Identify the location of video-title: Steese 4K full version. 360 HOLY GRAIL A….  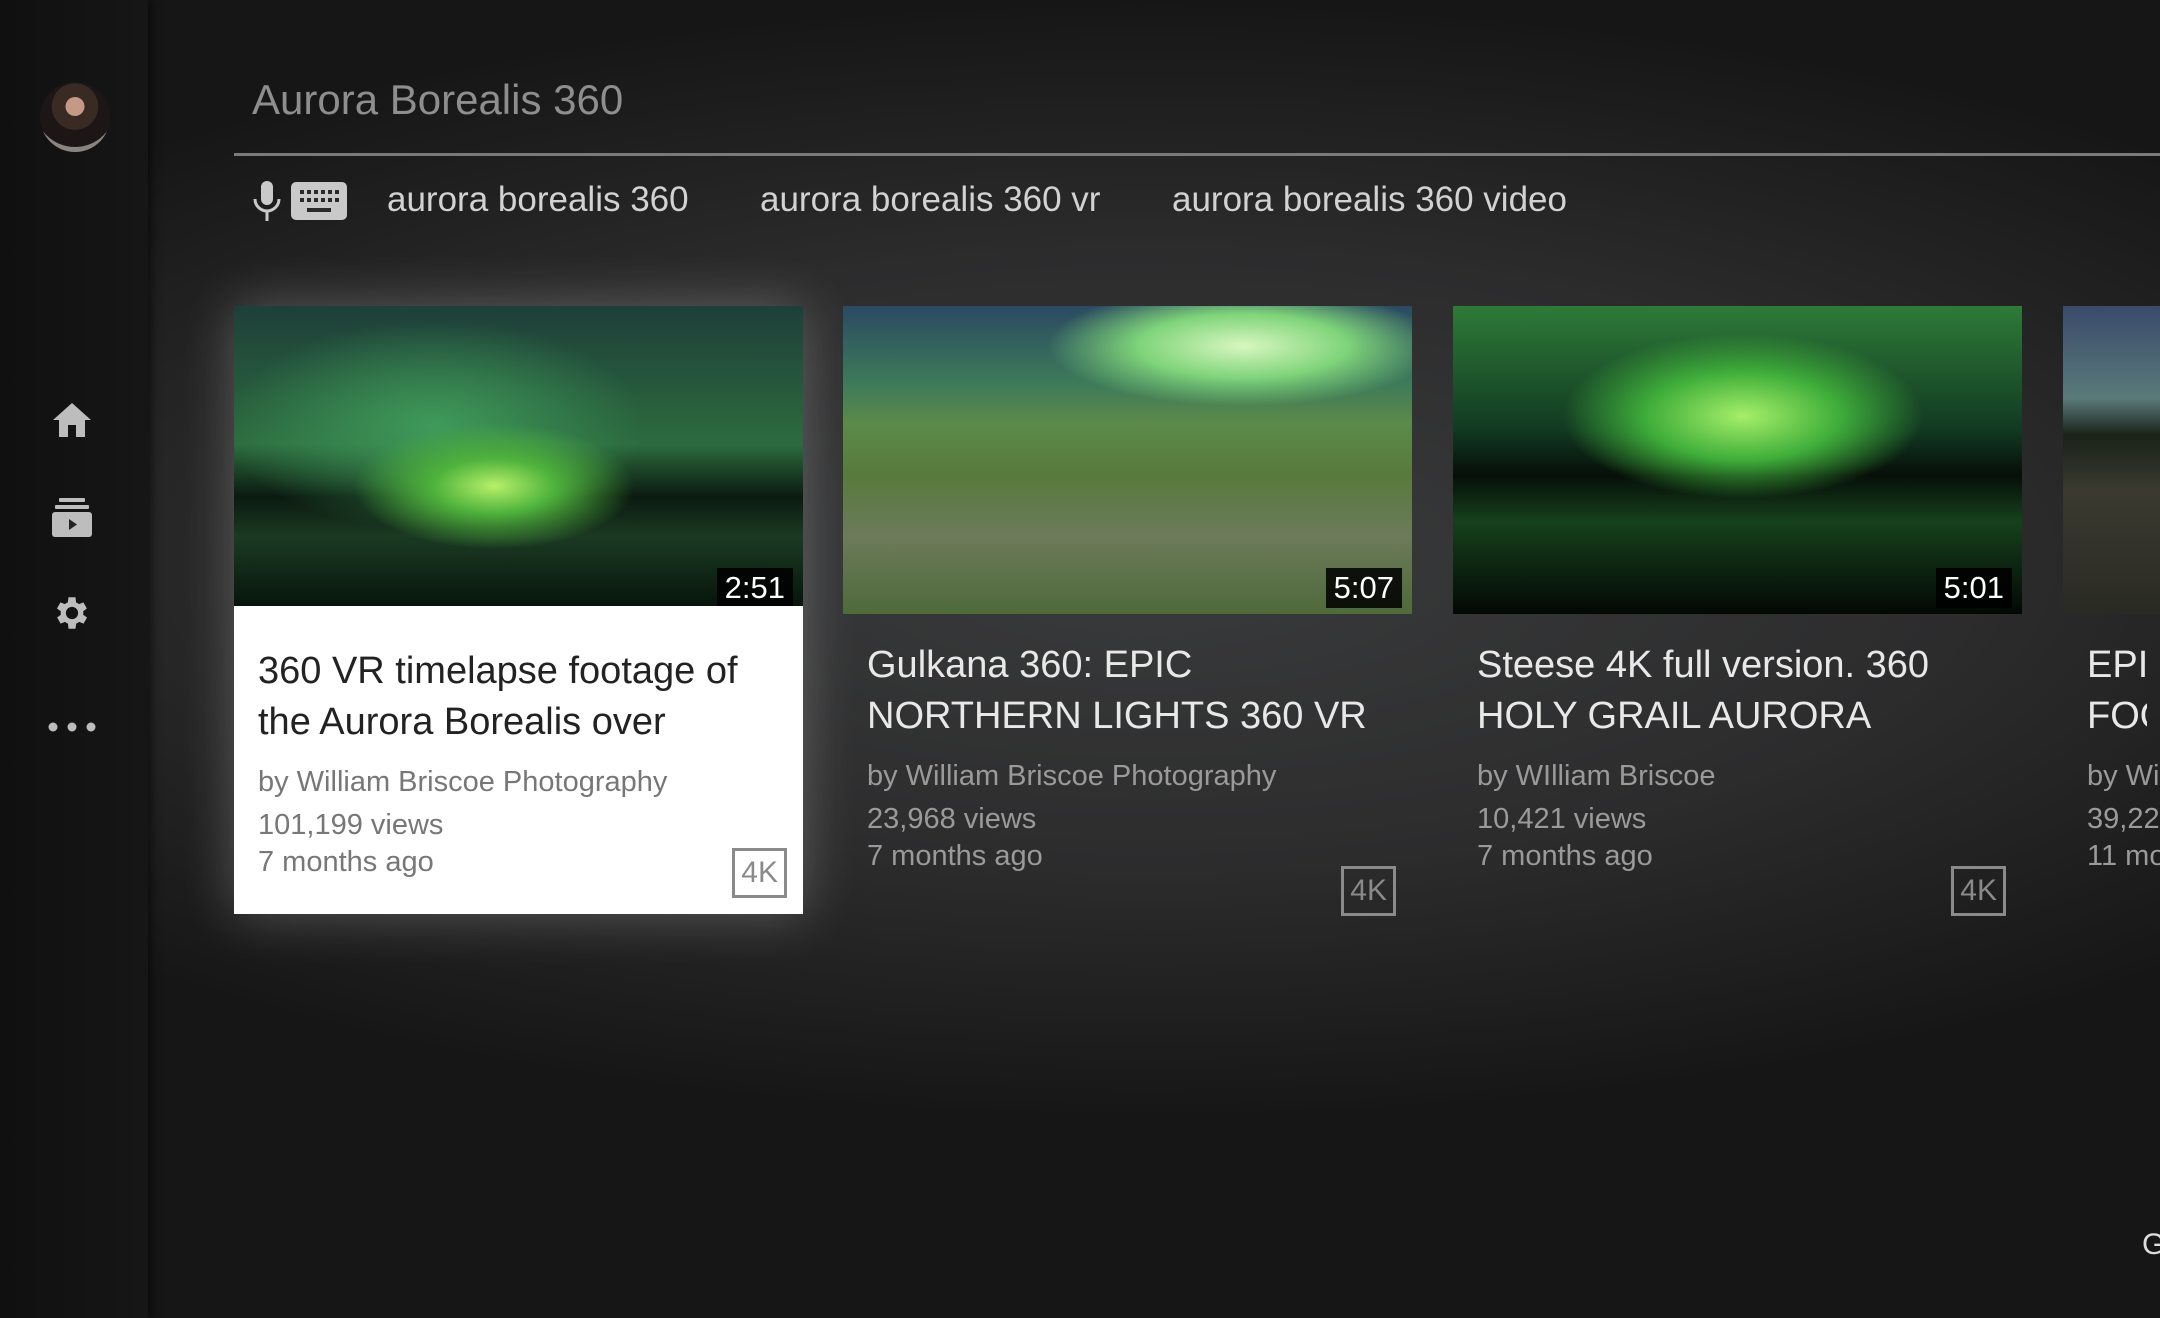
(1703, 690).